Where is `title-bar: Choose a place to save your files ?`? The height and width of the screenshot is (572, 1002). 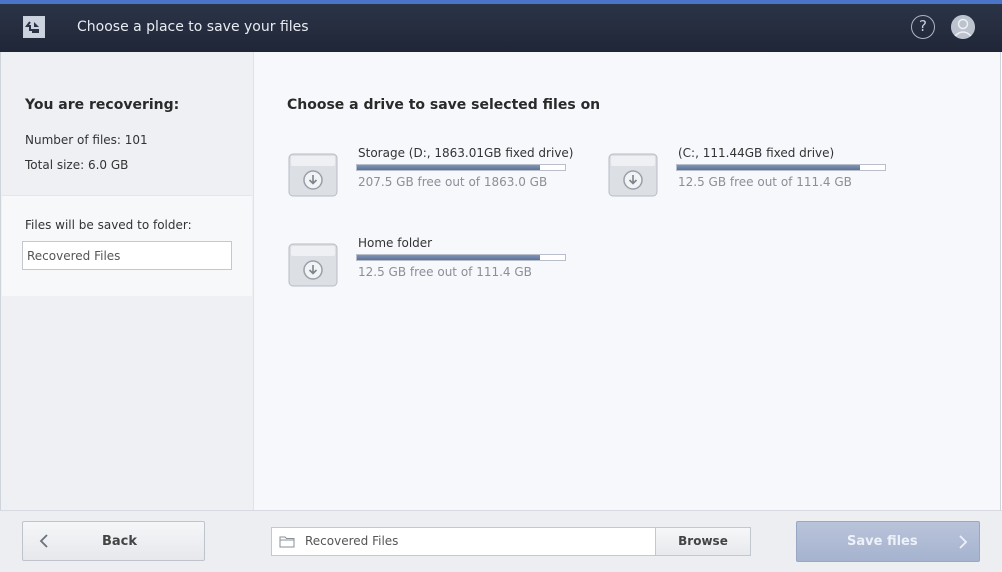
title-bar: Choose a place to save your files ? is located at coordinates (501, 26).